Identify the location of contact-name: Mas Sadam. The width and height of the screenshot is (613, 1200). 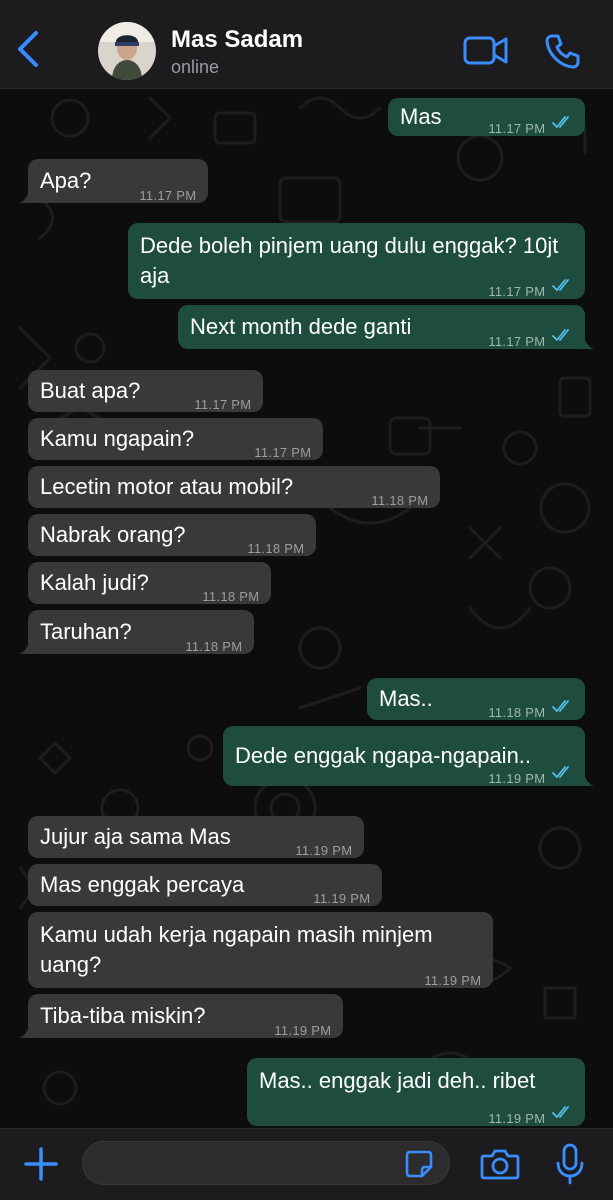
(237, 40).